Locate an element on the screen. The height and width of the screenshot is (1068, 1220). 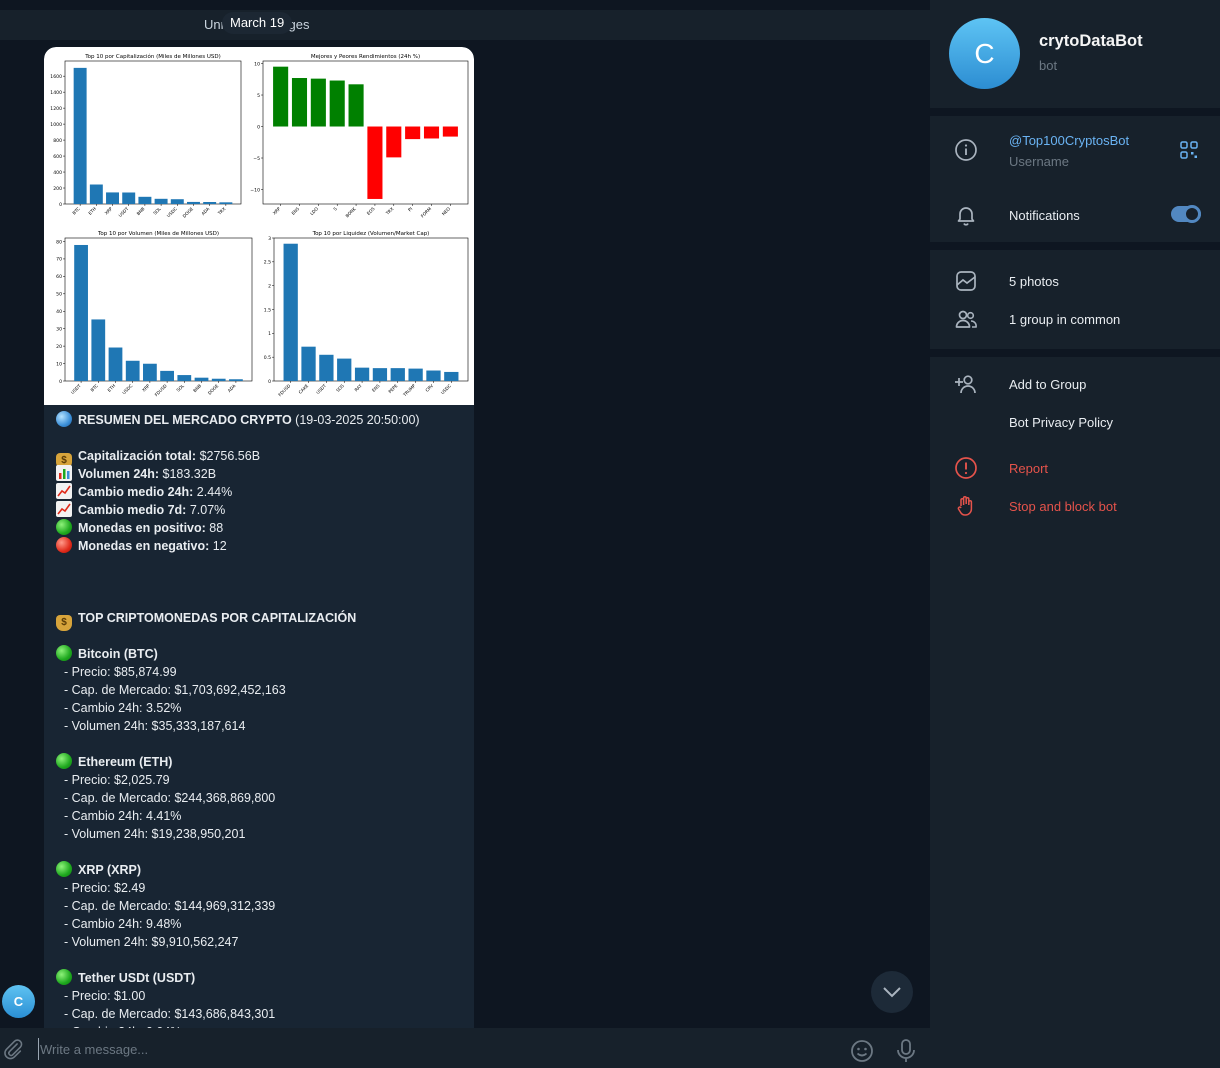
groups-in-common-link: 1 group in common is located at coordinates (1064, 319).